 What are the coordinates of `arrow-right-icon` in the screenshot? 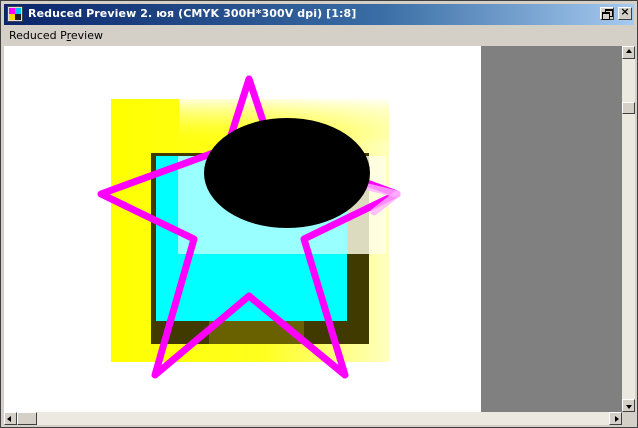 It's located at (617, 419).